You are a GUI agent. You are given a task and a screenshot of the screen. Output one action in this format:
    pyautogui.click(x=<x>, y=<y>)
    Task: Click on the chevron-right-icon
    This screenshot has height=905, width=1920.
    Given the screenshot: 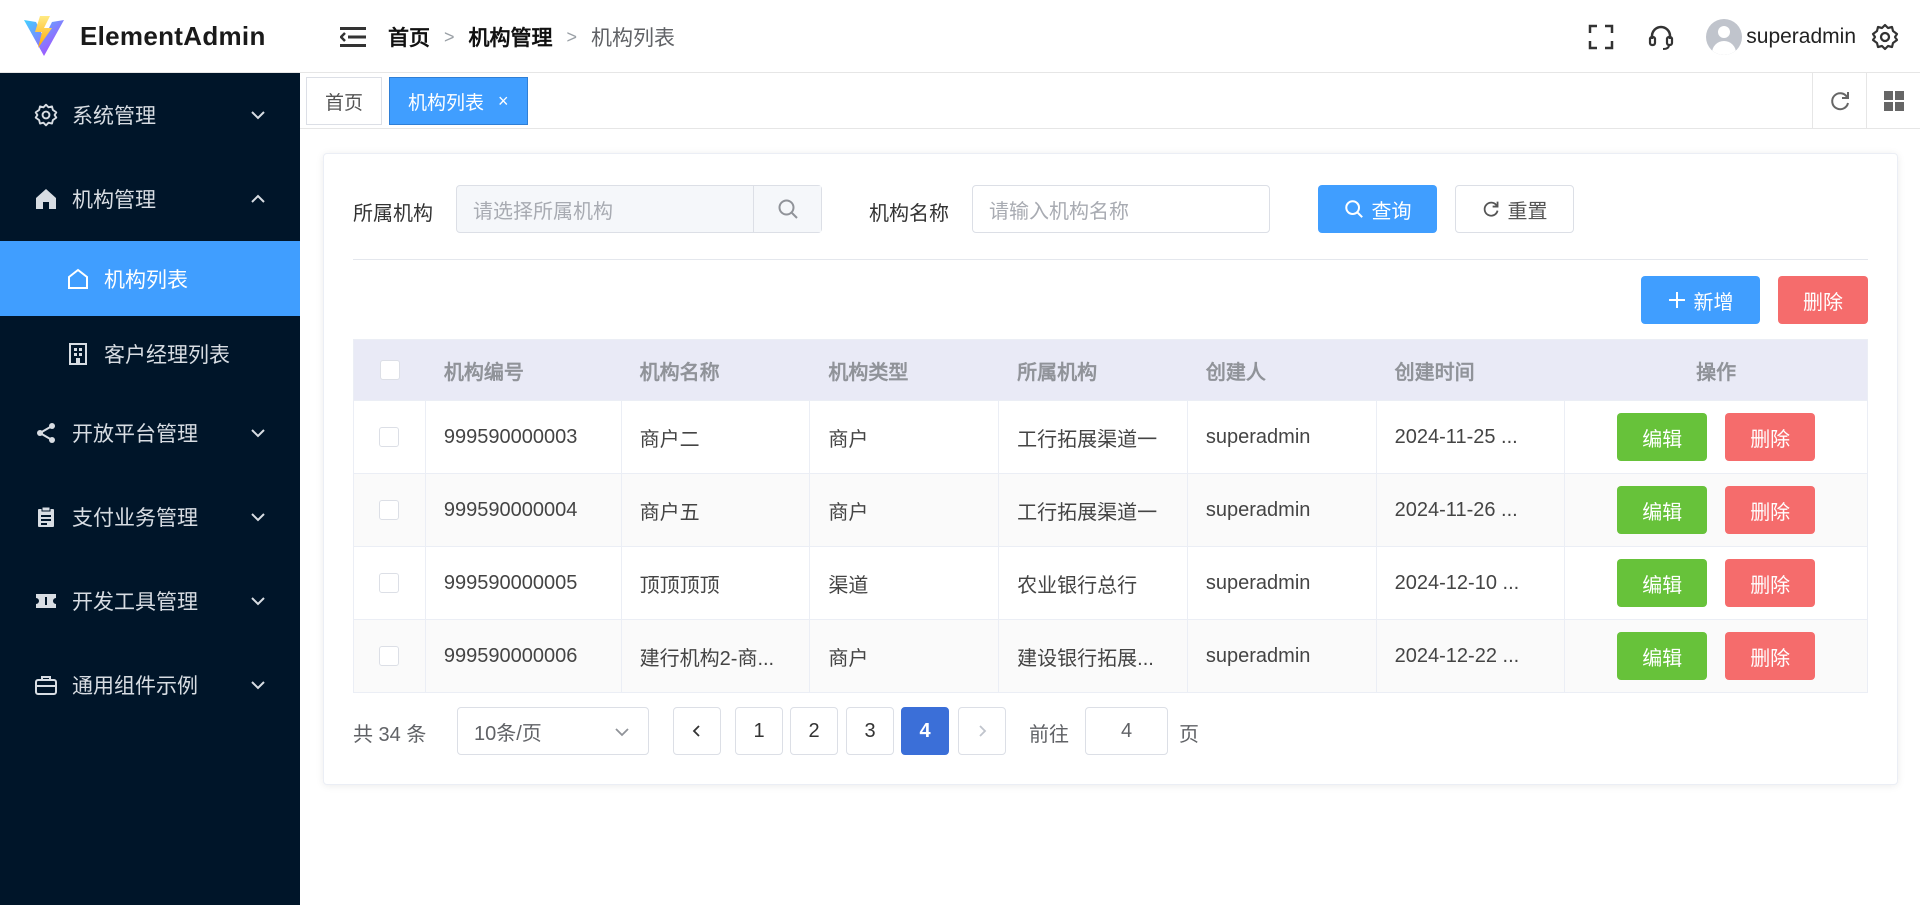 What is the action you would take?
    pyautogui.click(x=983, y=731)
    